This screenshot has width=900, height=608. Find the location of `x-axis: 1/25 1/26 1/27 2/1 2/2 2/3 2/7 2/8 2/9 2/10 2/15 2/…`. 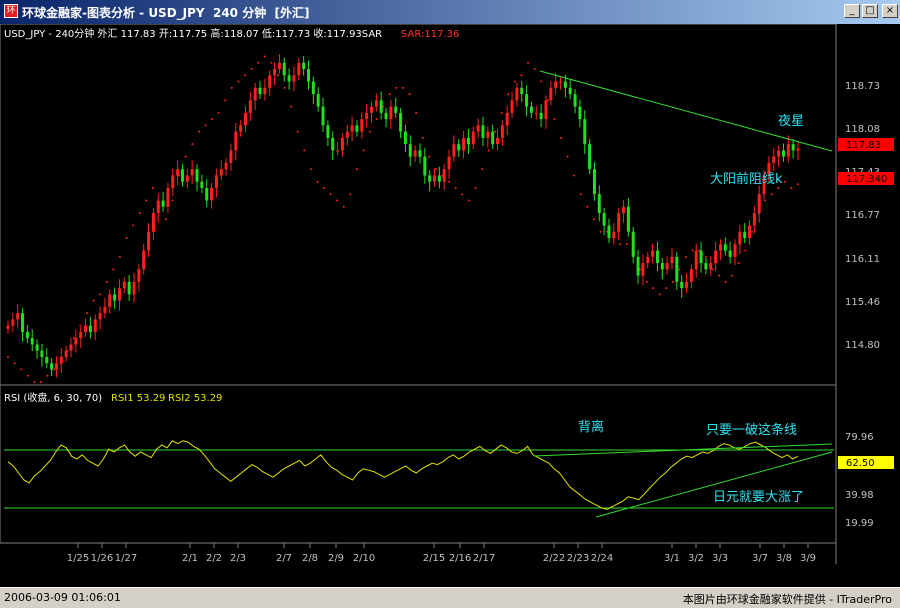

x-axis: 1/25 1/26 1/27 2/1 2/2 2/3 2/7 2/8 2/9 2/10 2/15 2/… is located at coordinates (441, 553).